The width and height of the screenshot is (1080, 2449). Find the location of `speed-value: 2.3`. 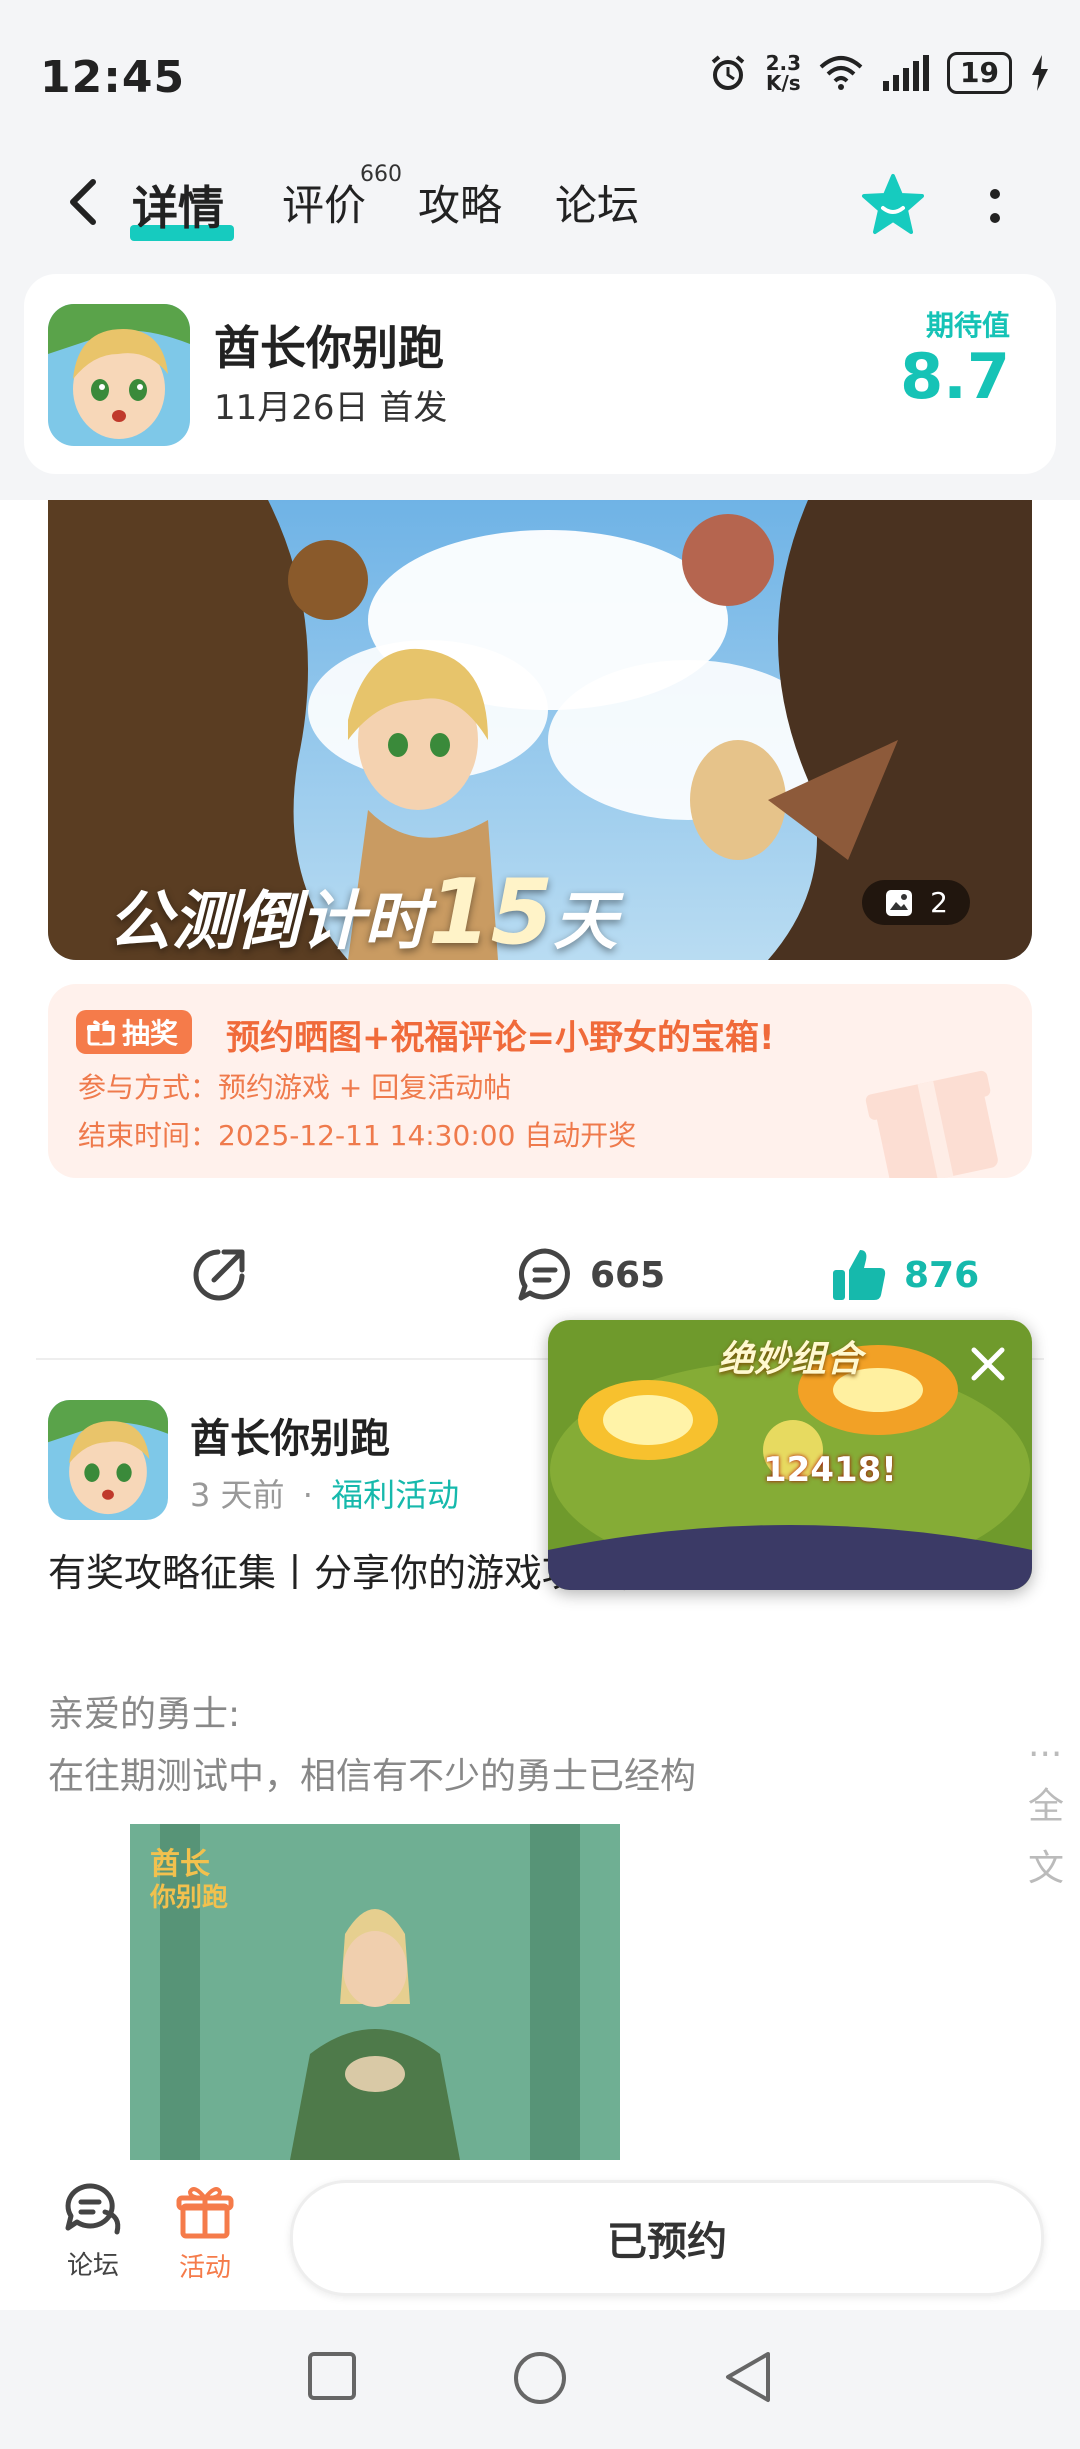

speed-value: 2.3 is located at coordinates (783, 63).